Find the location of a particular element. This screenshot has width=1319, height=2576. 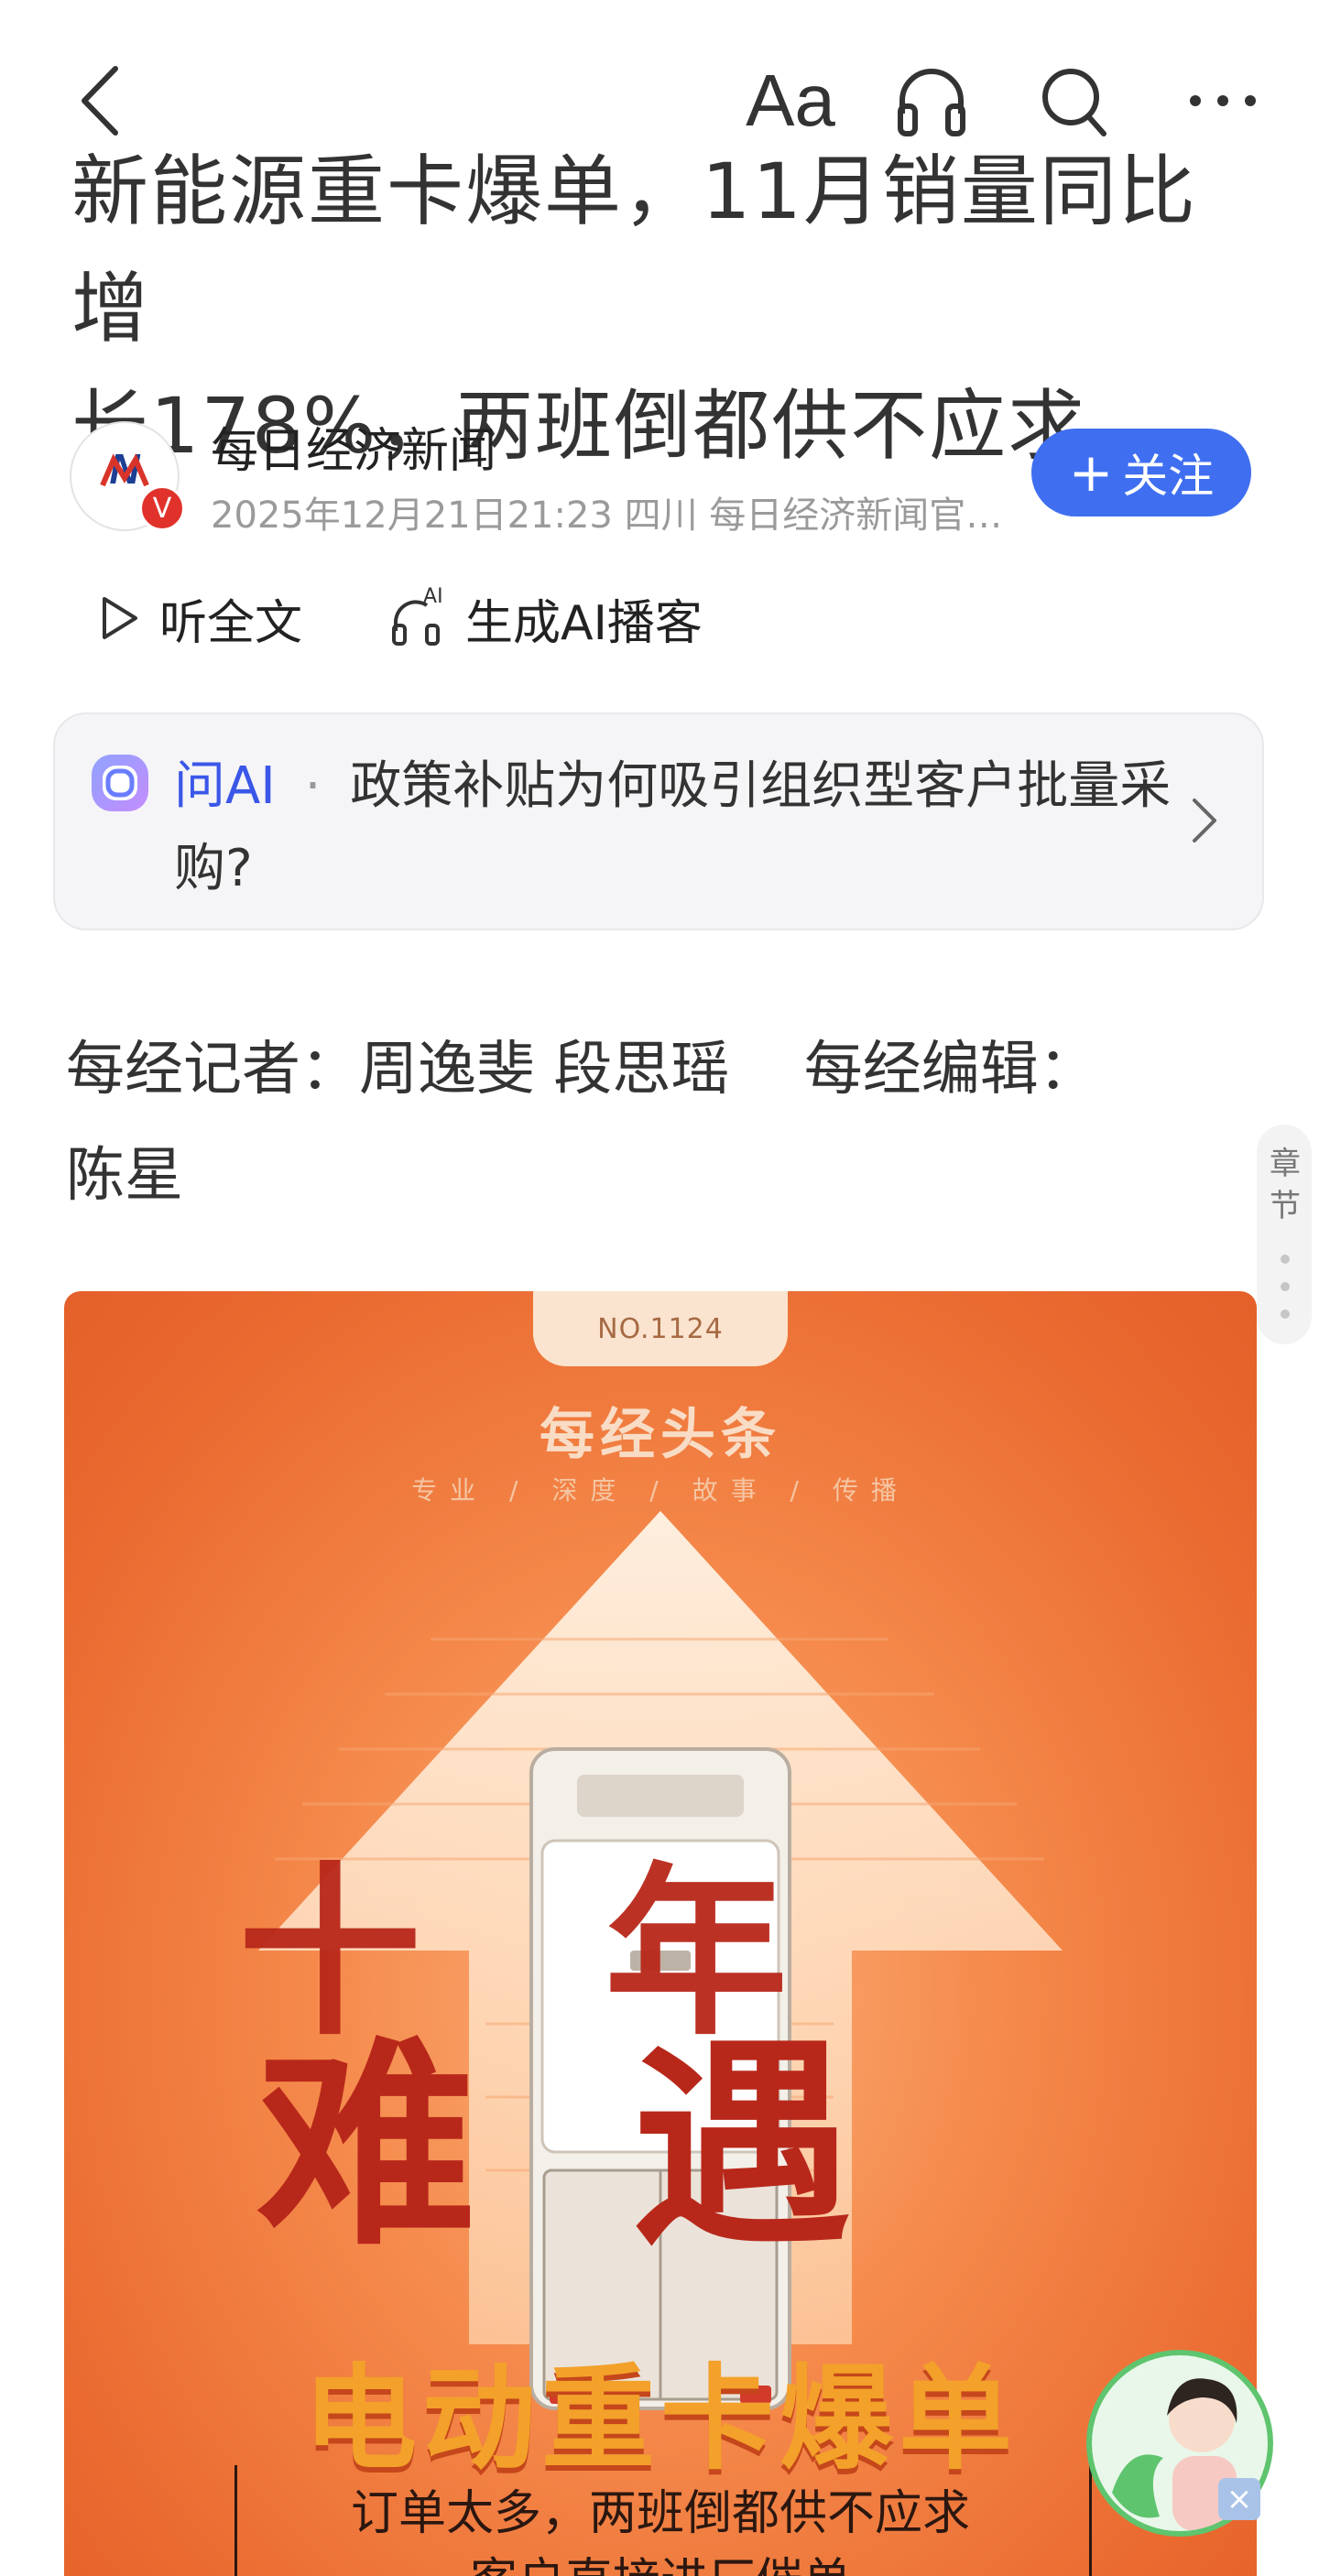

article-title-line1: 新能源重卡爆单，11月销量同比增 is located at coordinates (634, 250).